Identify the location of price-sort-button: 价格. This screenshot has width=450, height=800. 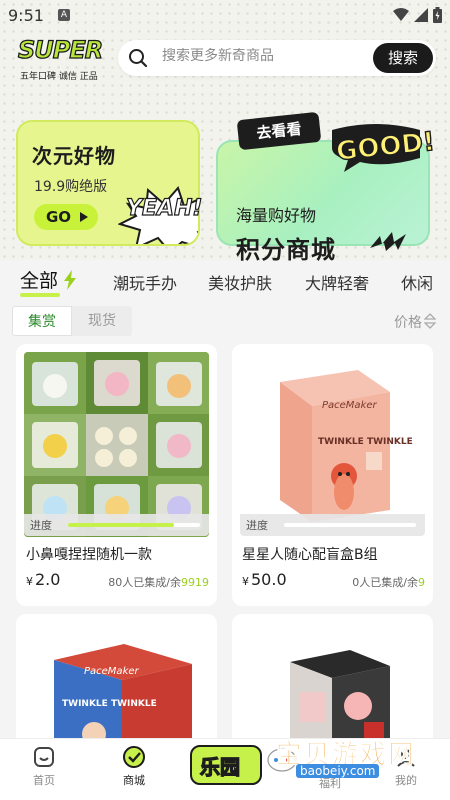
(408, 322).